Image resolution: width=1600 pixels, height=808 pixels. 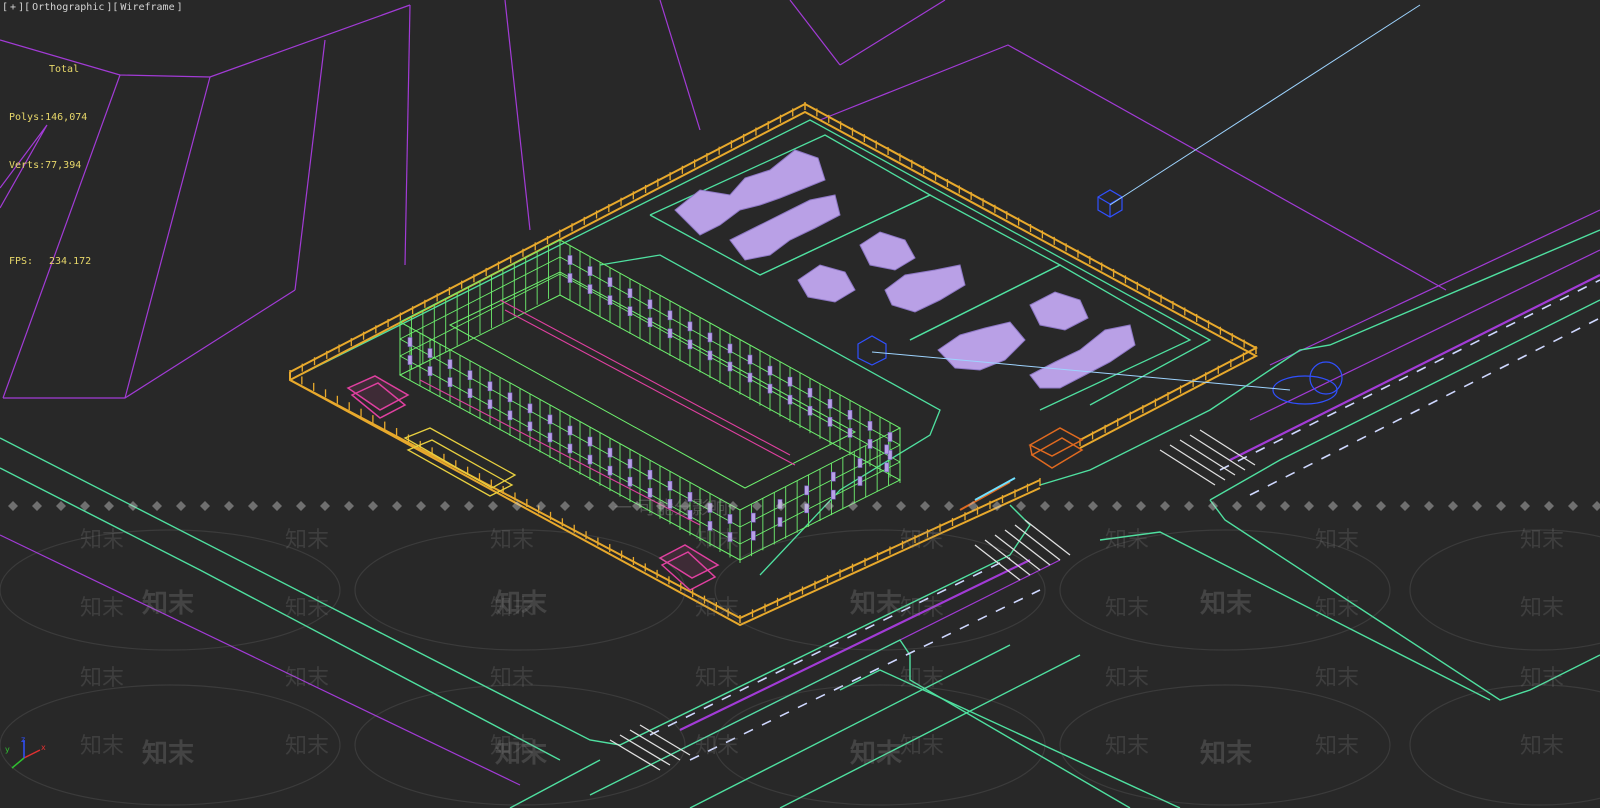 I want to click on axis-z-label: z, so click(x=23, y=740).